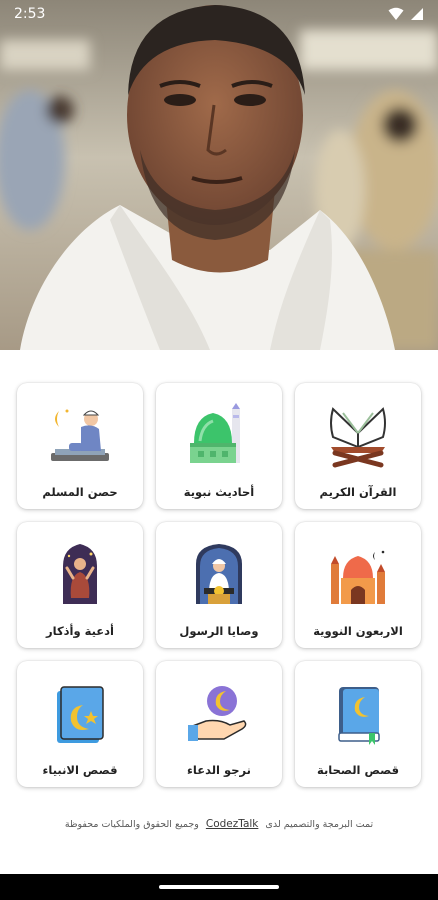  What do you see at coordinates (358, 770) in the screenshot?
I see `card-label: قصص الصحابة` at bounding box center [358, 770].